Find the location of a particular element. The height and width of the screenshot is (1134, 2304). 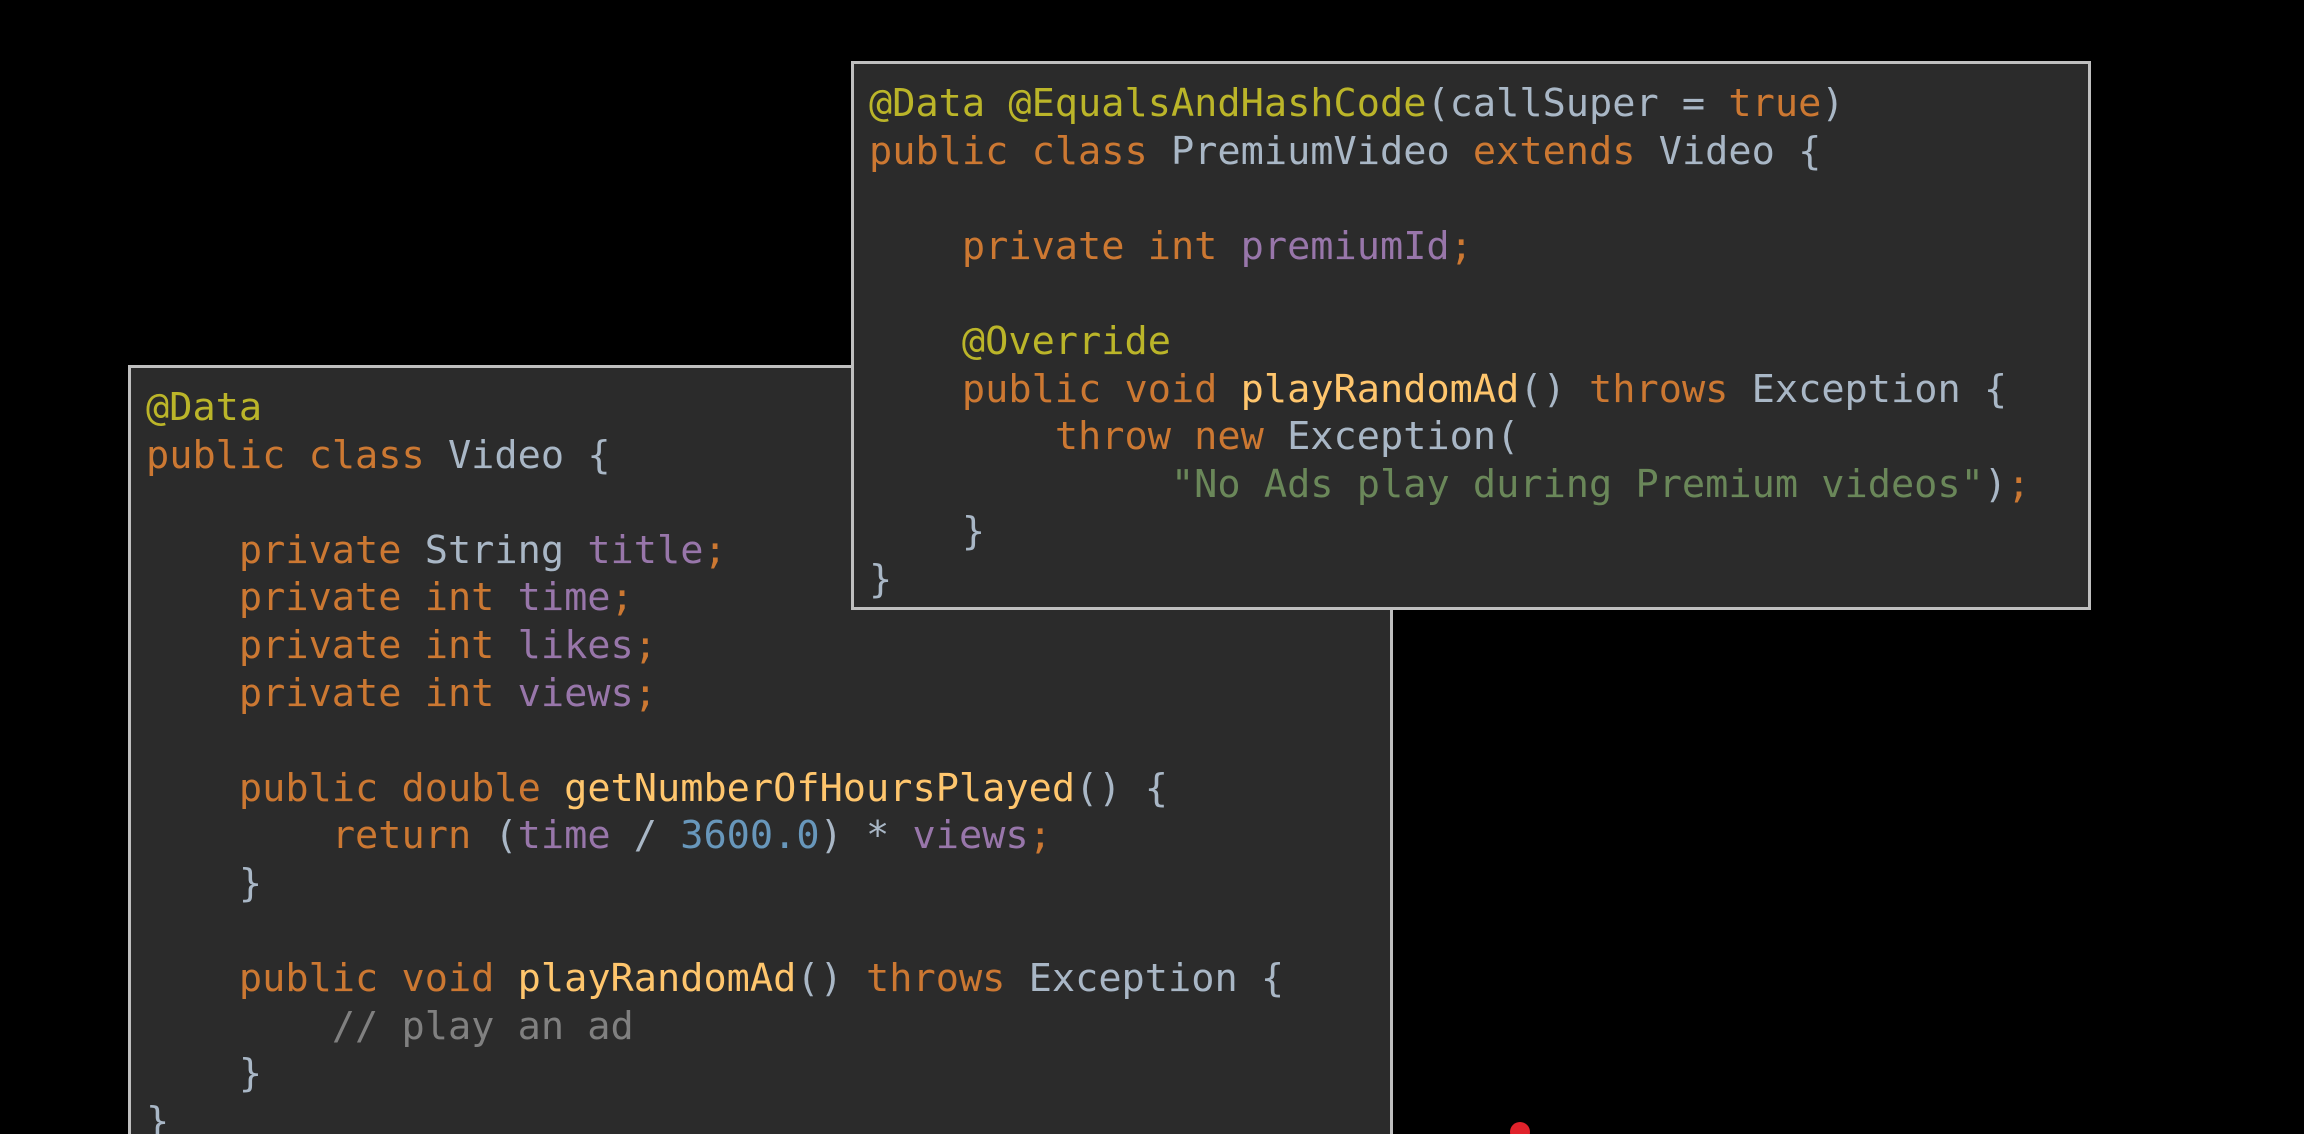

code-token: throws is located at coordinates (947, 979).